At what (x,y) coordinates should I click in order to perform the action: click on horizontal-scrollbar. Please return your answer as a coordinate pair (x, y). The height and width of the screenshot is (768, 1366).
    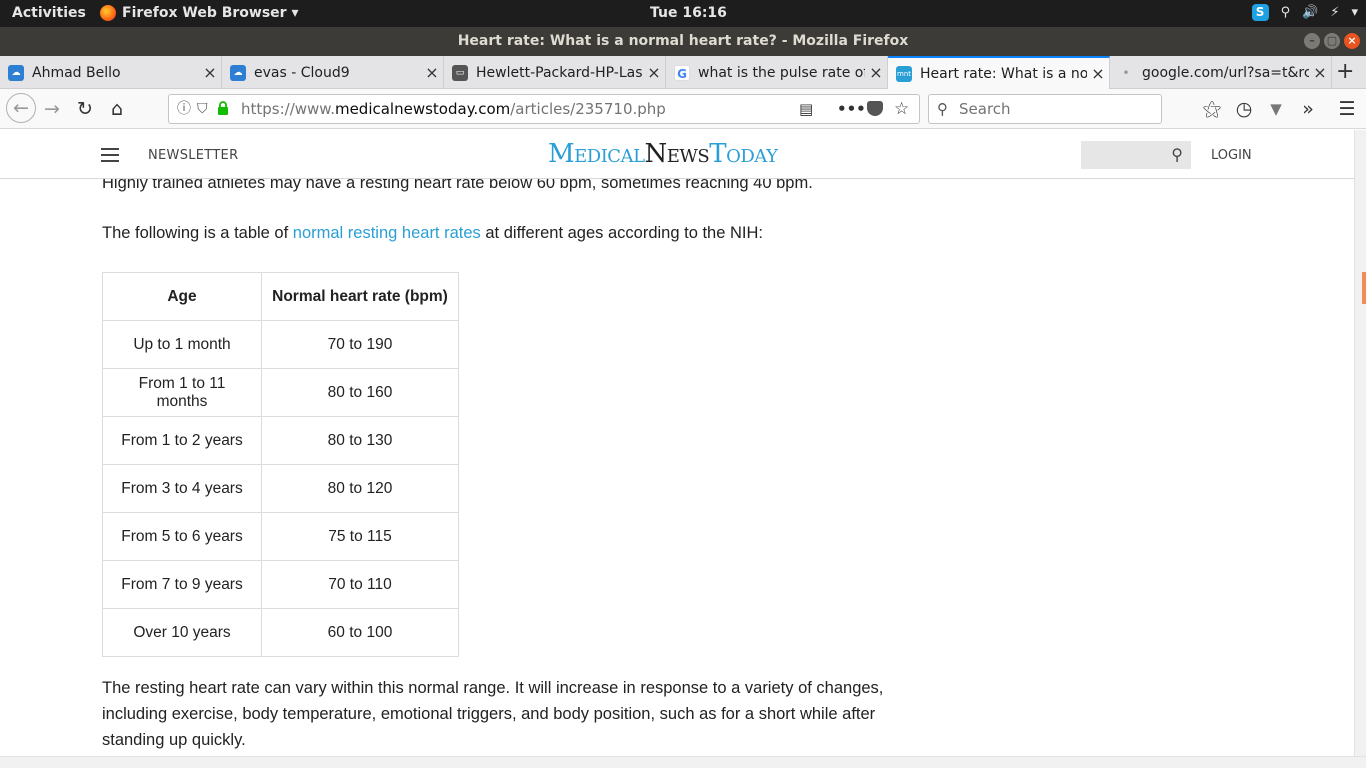
    Looking at the image, I should click on (683, 762).